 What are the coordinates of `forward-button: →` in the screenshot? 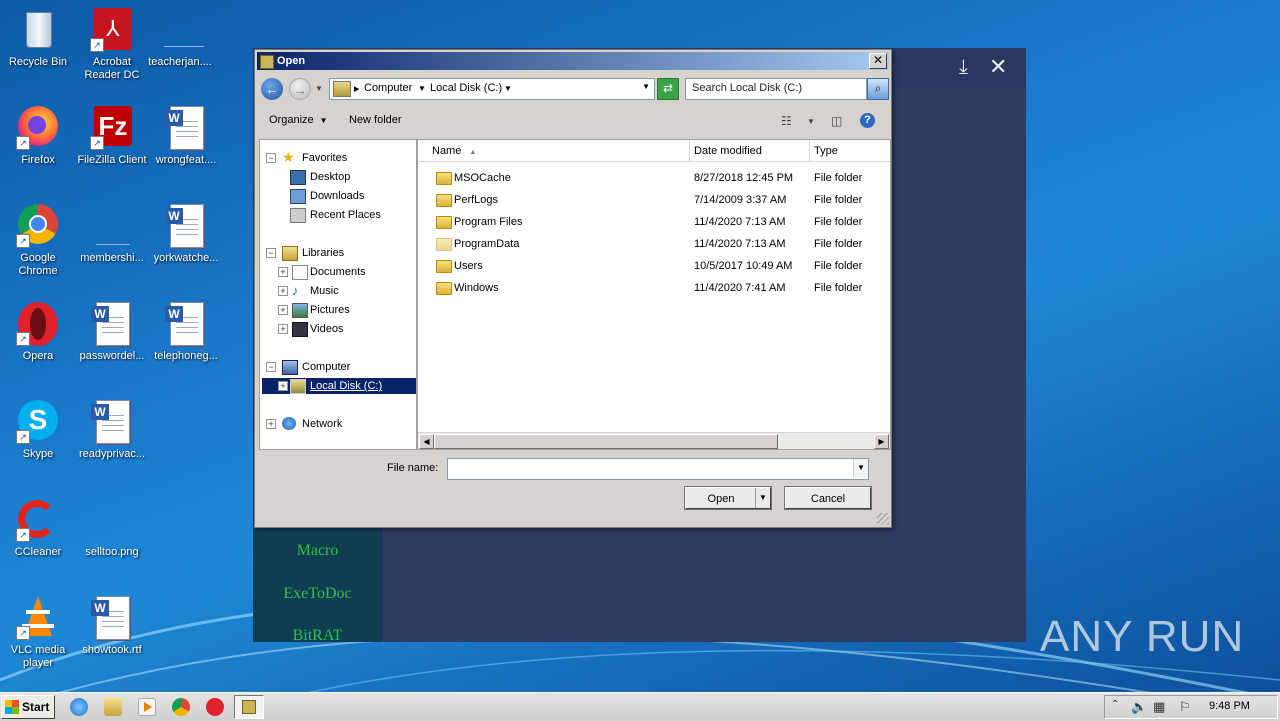 It's located at (300, 89).